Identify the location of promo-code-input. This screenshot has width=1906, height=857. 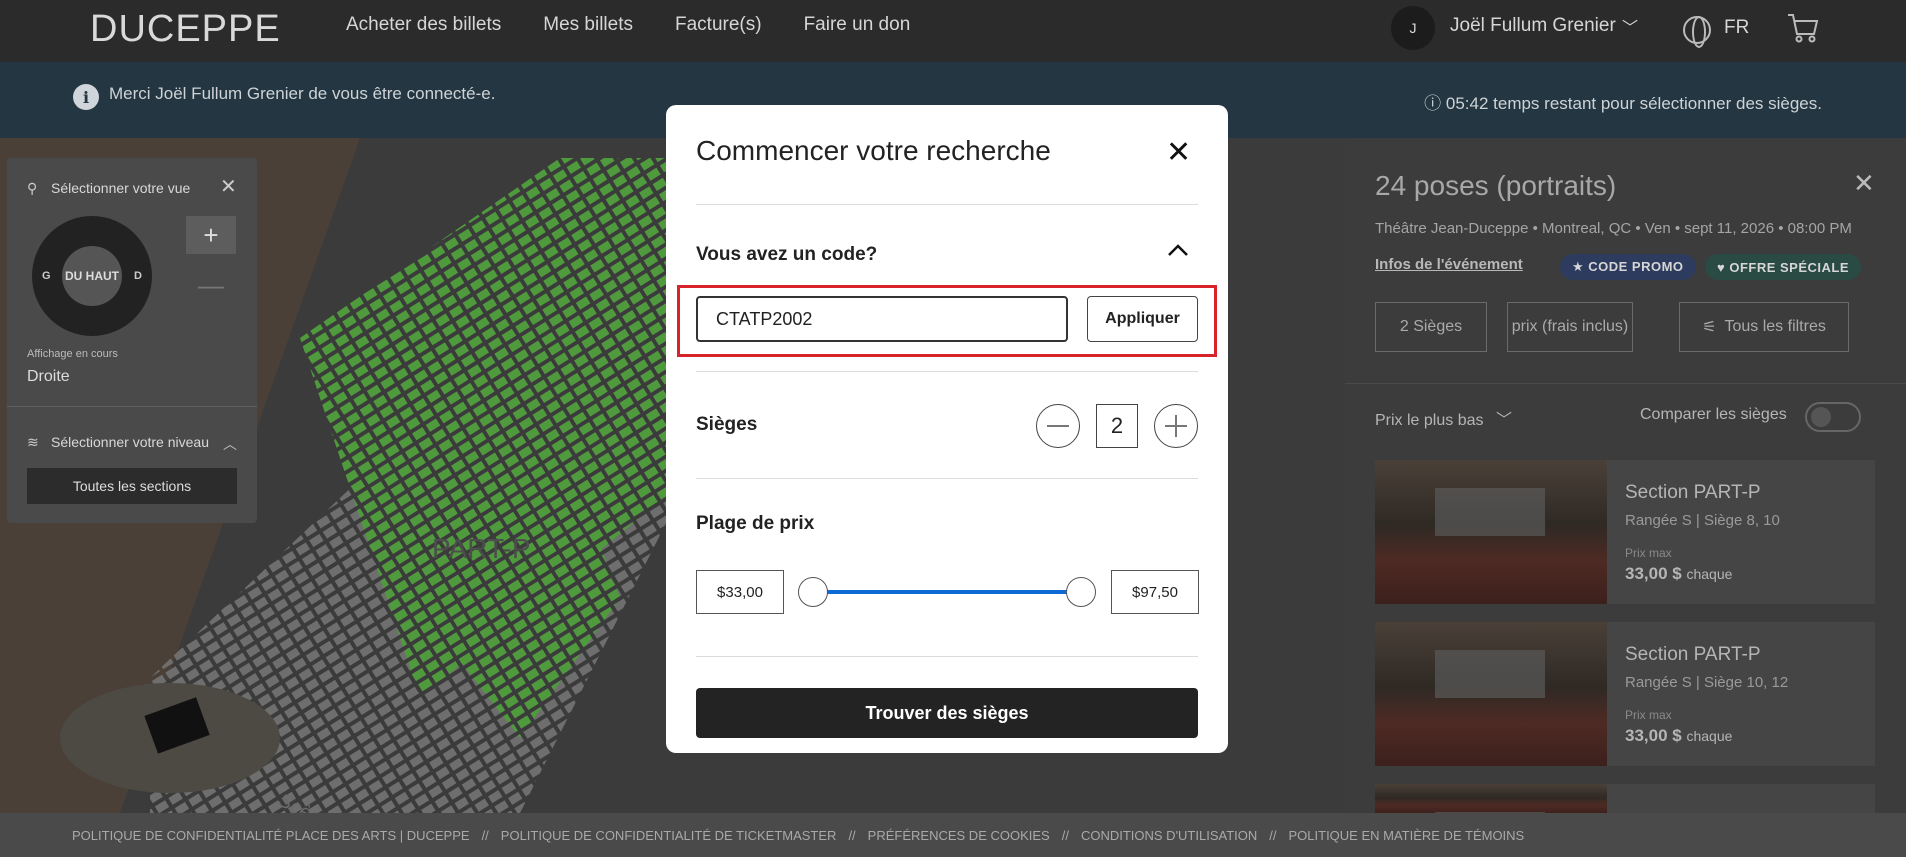
(882, 319).